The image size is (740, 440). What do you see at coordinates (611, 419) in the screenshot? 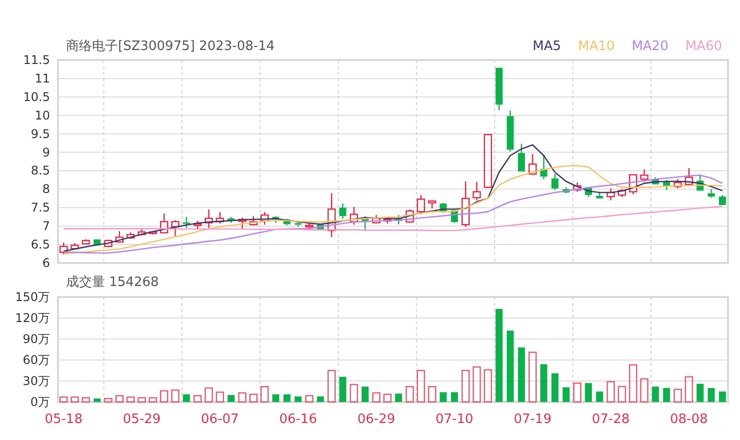
I see `date-label: 07-28` at bounding box center [611, 419].